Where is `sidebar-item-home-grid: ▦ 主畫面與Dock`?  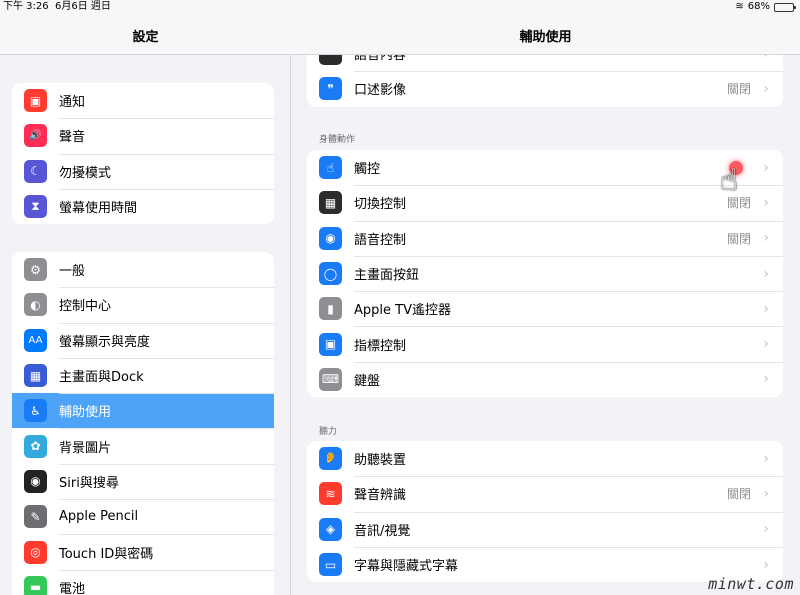 sidebar-item-home-grid: ▦ 主畫面與Dock is located at coordinates (143, 375).